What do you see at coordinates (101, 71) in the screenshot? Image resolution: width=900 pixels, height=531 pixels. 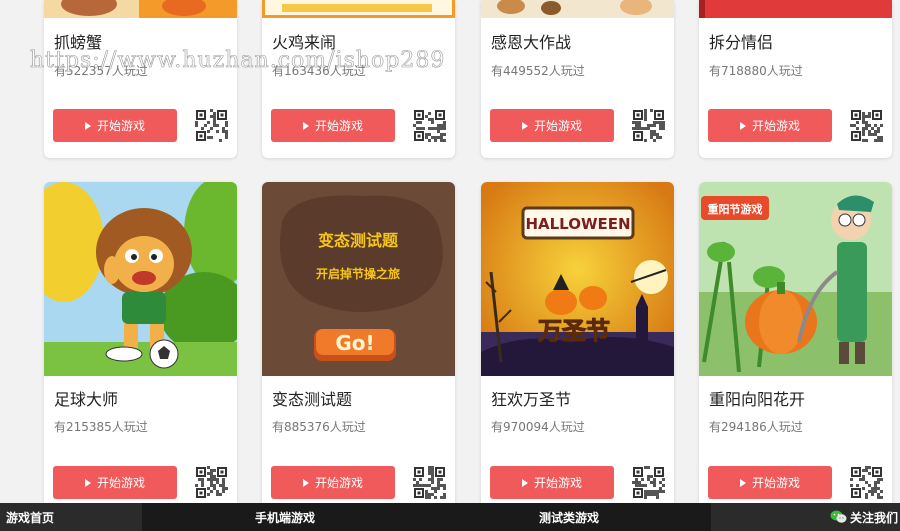 I see `game-play-count: 有522357人玩过` at bounding box center [101, 71].